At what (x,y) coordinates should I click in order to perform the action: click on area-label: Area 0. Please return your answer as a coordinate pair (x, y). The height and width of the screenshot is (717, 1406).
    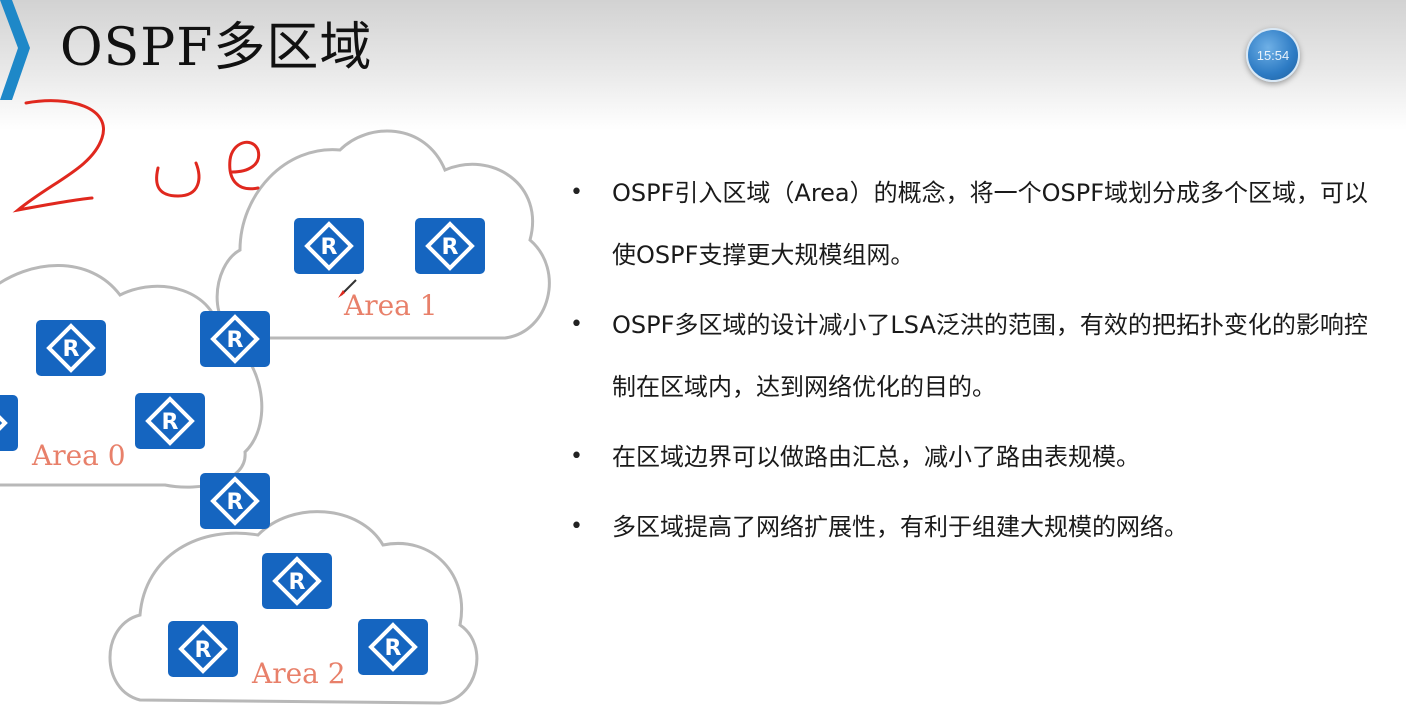
    Looking at the image, I should click on (78, 455).